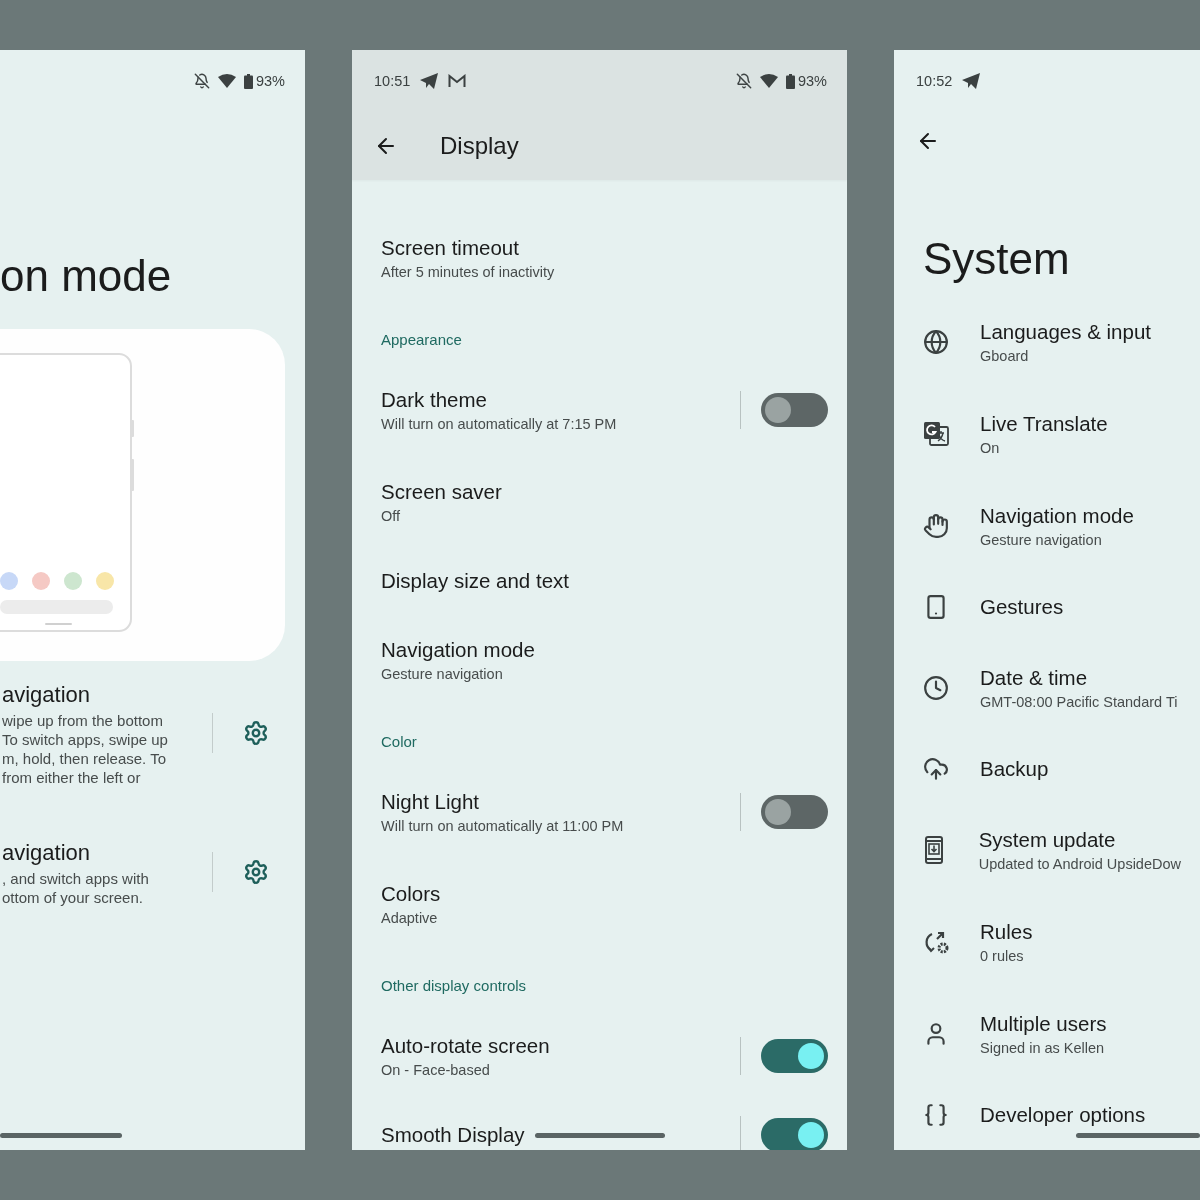 Image resolution: width=1200 pixels, height=1200 pixels. What do you see at coordinates (1034, 678) in the screenshot?
I see `item-title: Date & time` at bounding box center [1034, 678].